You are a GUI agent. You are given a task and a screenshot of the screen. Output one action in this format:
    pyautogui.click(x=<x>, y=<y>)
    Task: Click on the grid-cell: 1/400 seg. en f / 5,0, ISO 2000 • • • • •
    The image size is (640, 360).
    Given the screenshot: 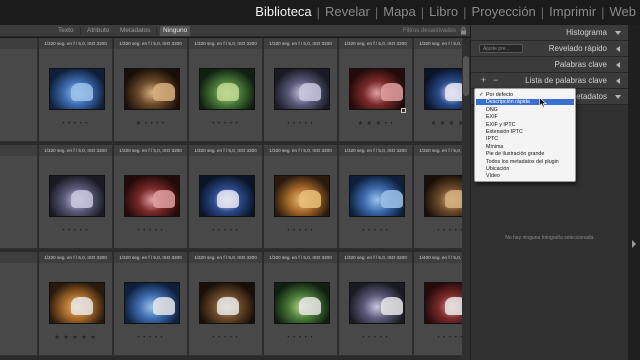 What is the action you would take?
    pyautogui.click(x=438, y=304)
    